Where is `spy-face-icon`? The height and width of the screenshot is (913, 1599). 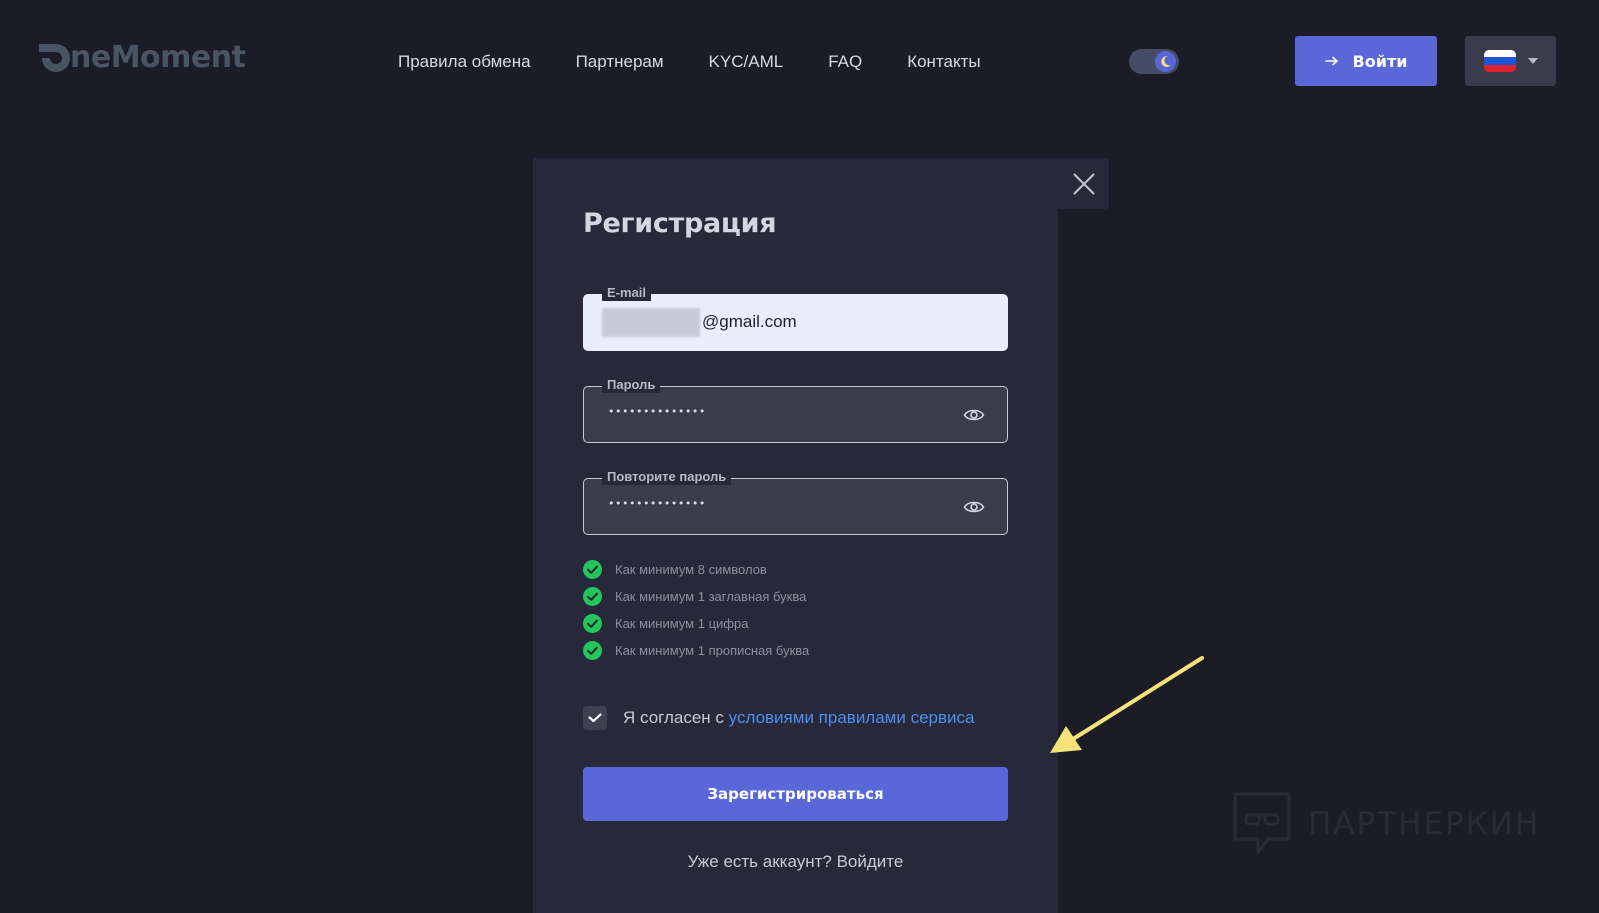
spy-face-icon is located at coordinates (1262, 823).